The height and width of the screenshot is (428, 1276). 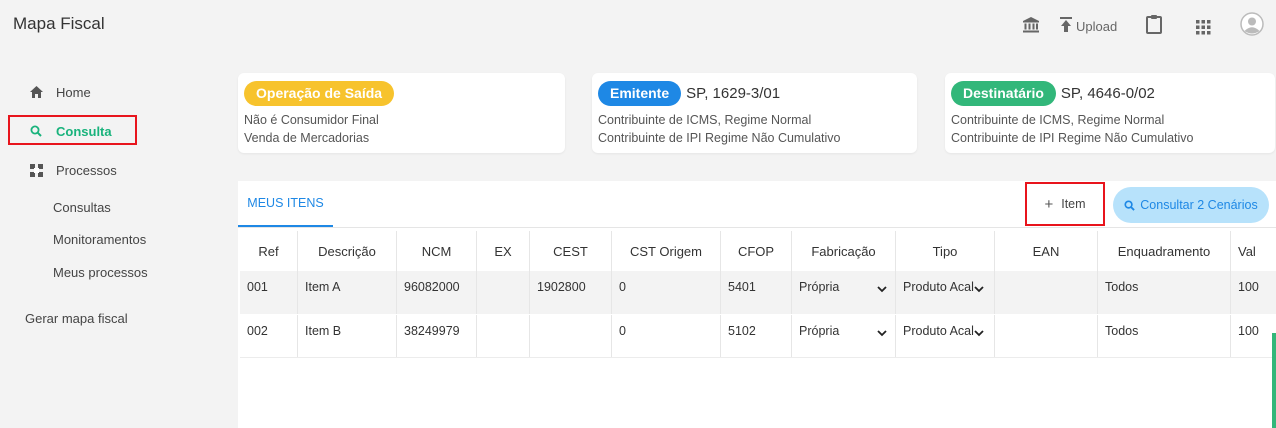 What do you see at coordinates (1066, 25) in the screenshot?
I see `upload-icon` at bounding box center [1066, 25].